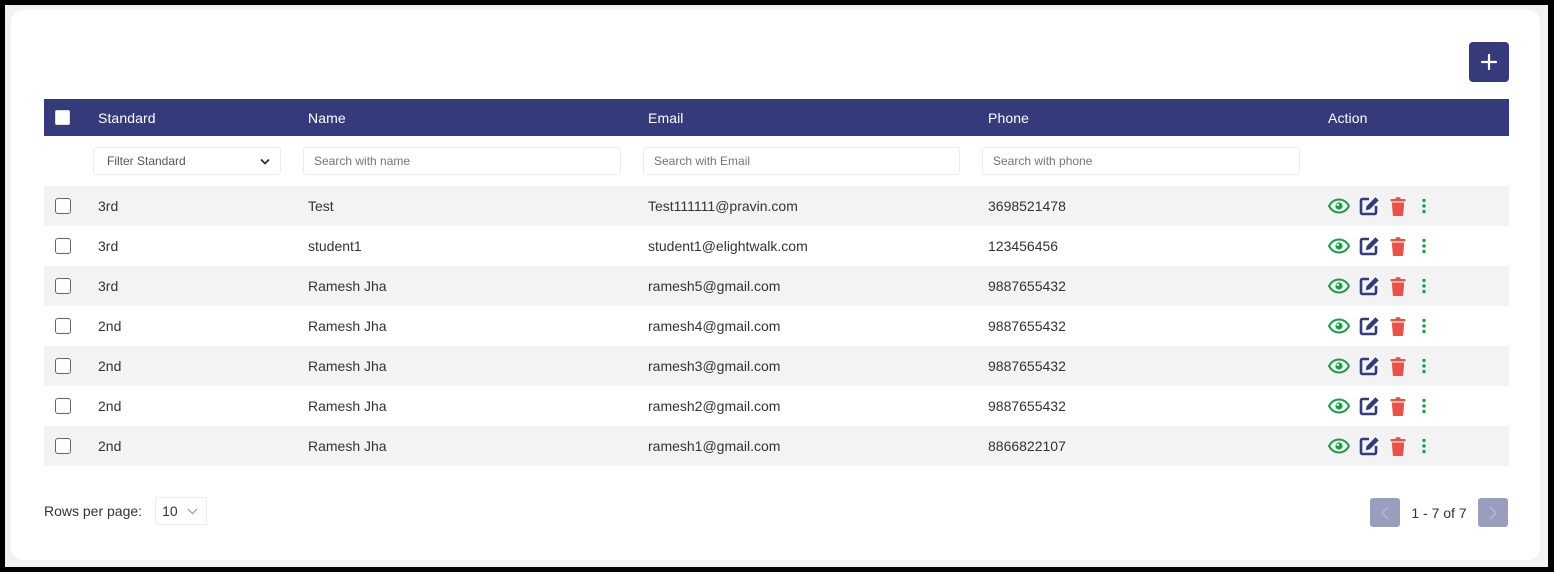  Describe the element at coordinates (203, 118) in the screenshot. I see `column-header-standard: Standard` at that location.